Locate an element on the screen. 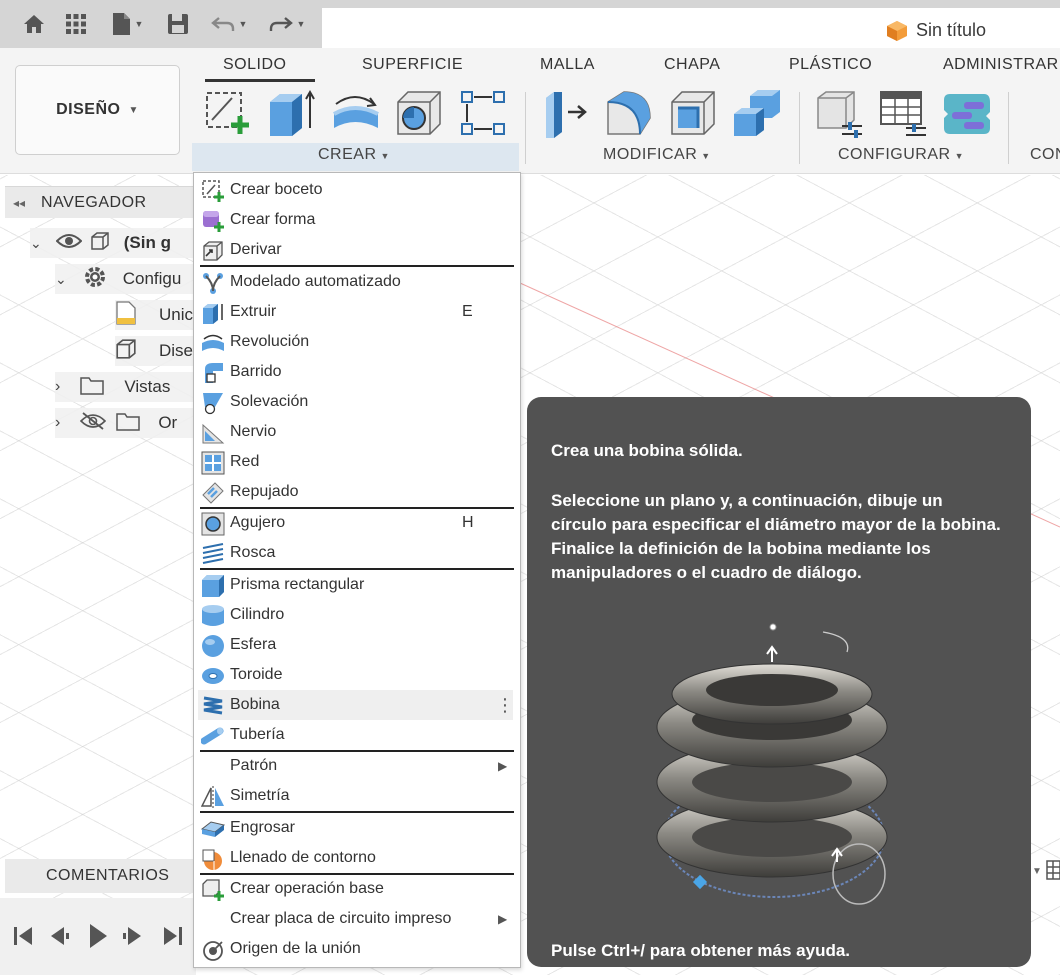 The height and width of the screenshot is (975, 1060). menu-item-modelado-automatizado: Modelado automatizado is located at coordinates (357, 282).